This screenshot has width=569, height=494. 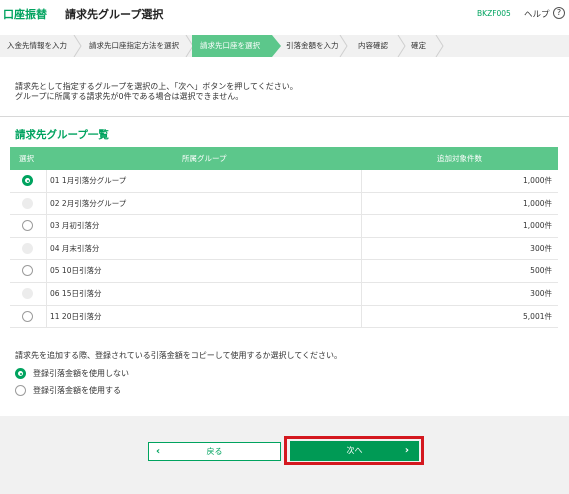 I want to click on section-title: 請求先グループ一覧, so click(x=62, y=135).